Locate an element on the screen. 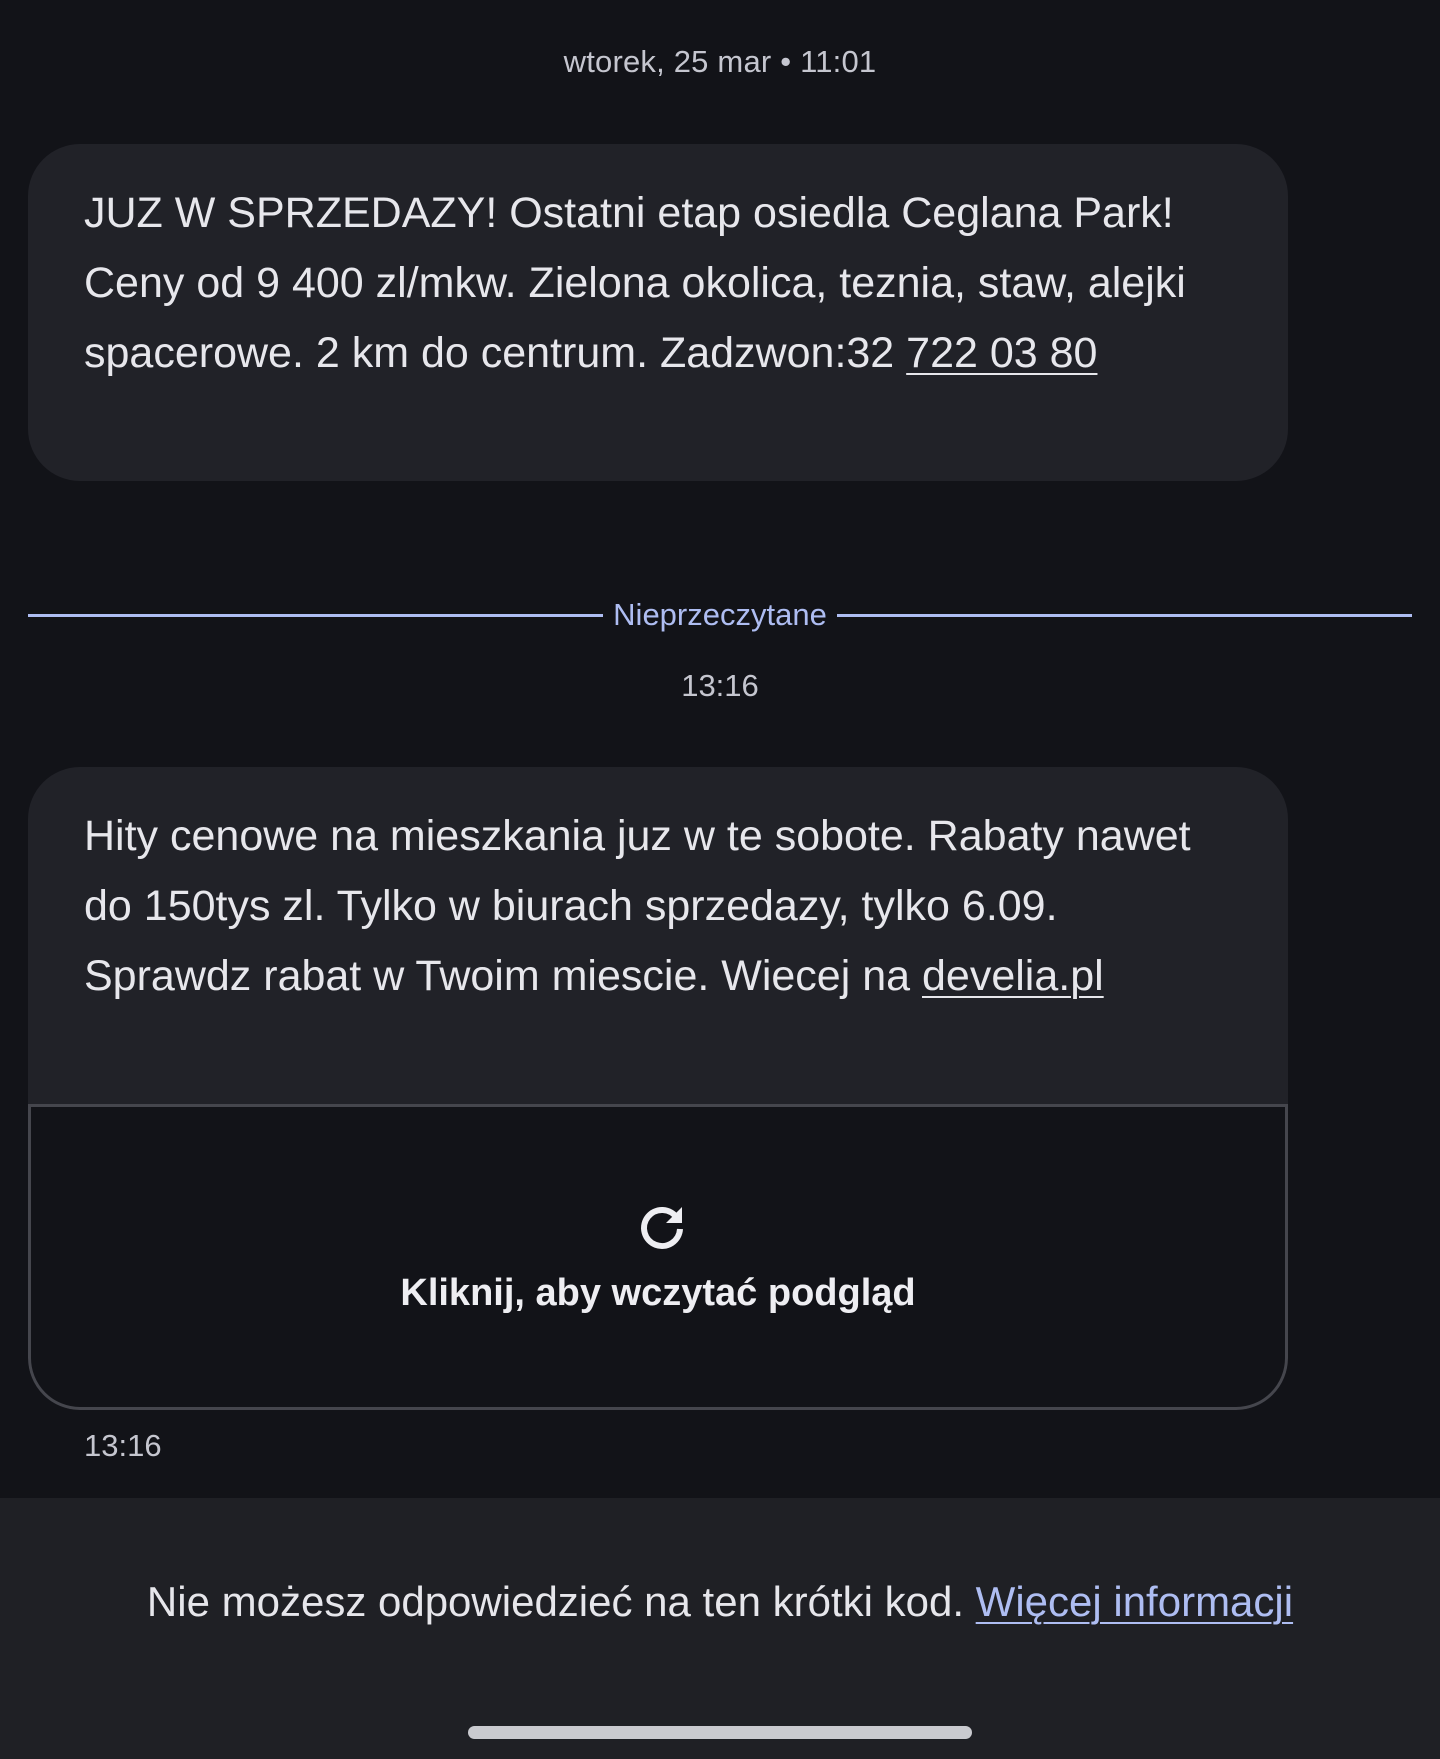 The height and width of the screenshot is (1759, 1440). timestamp-header: 13:16 is located at coordinates (720, 685).